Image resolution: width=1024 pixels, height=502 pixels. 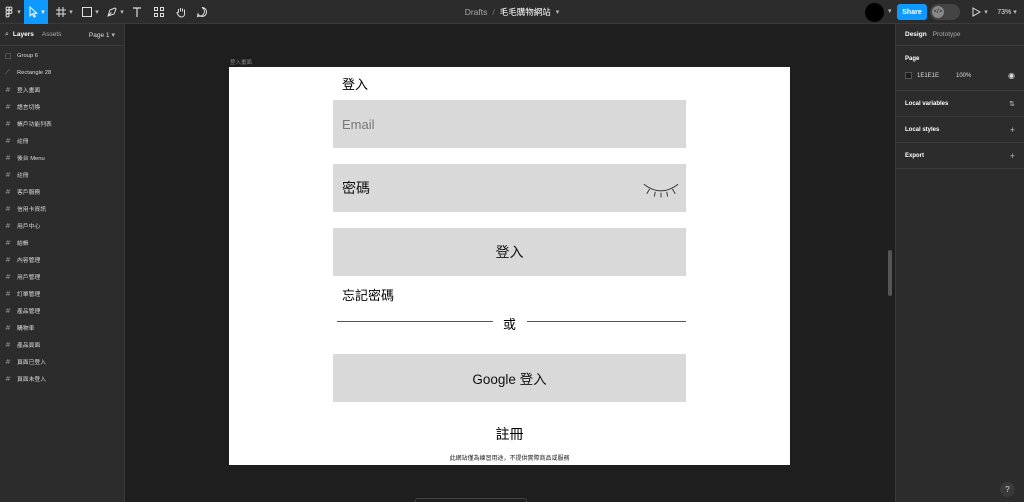 I want to click on layer-item: # 購物車, so click(x=62, y=327).